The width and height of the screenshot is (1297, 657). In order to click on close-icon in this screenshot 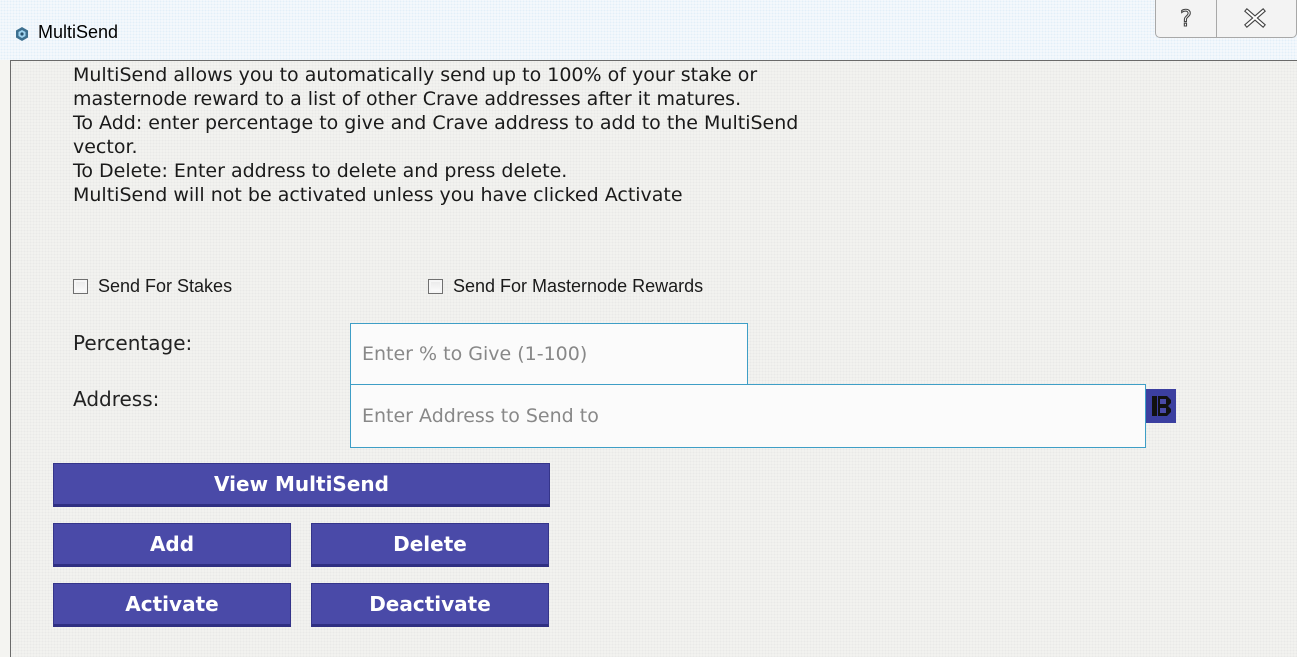, I will do `click(1255, 18)`.